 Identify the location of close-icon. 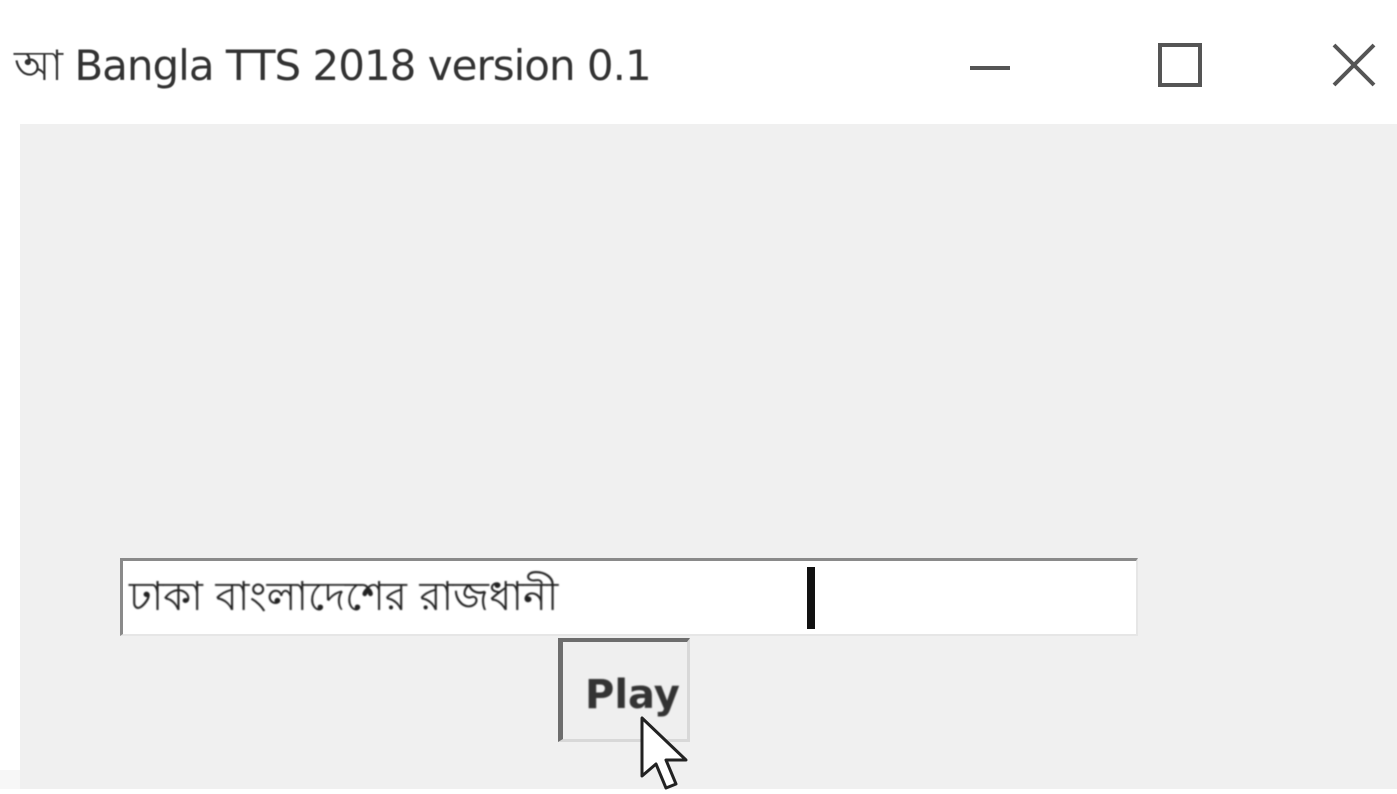
(1353, 65).